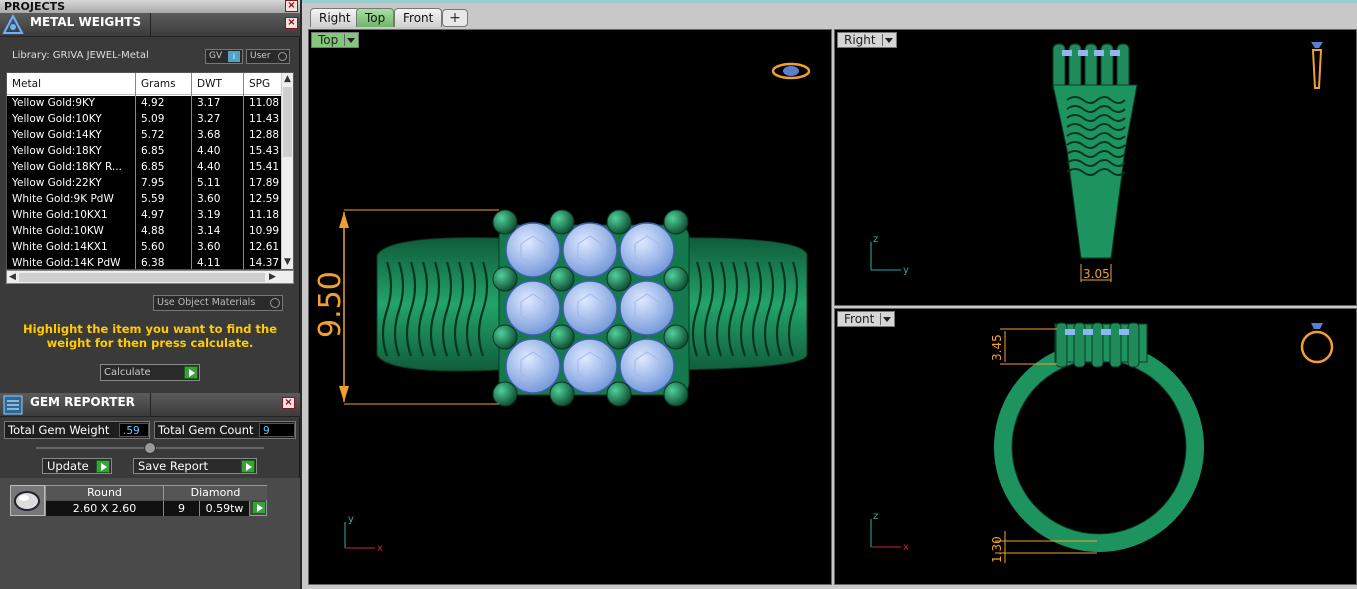  I want to click on table-row: Yellow Gold:22KY 7.95 5.11 17.89, so click(145, 184).